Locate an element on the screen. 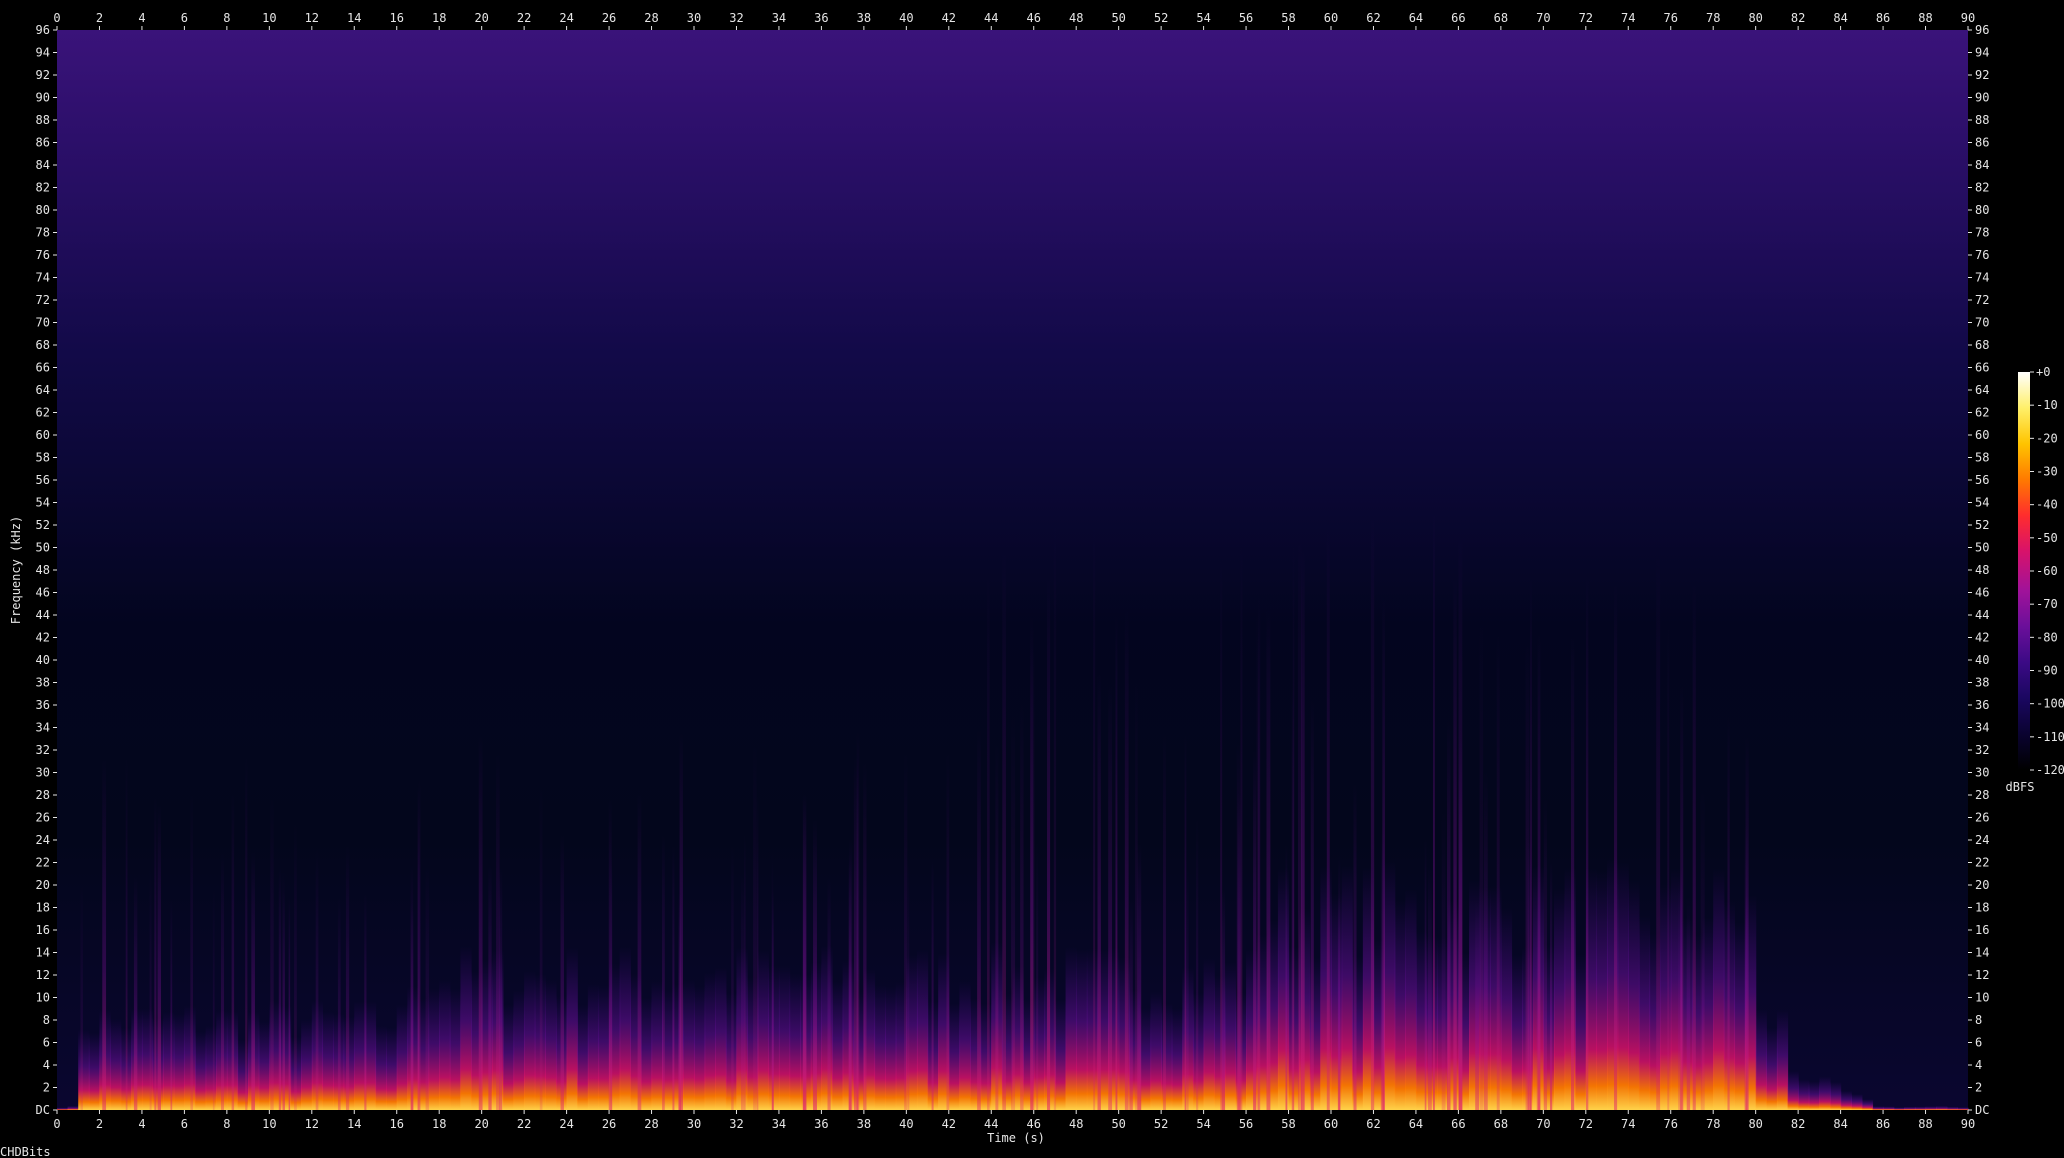 The height and width of the screenshot is (1158, 2064). y-tick-right-label: 16 is located at coordinates (1982, 930).